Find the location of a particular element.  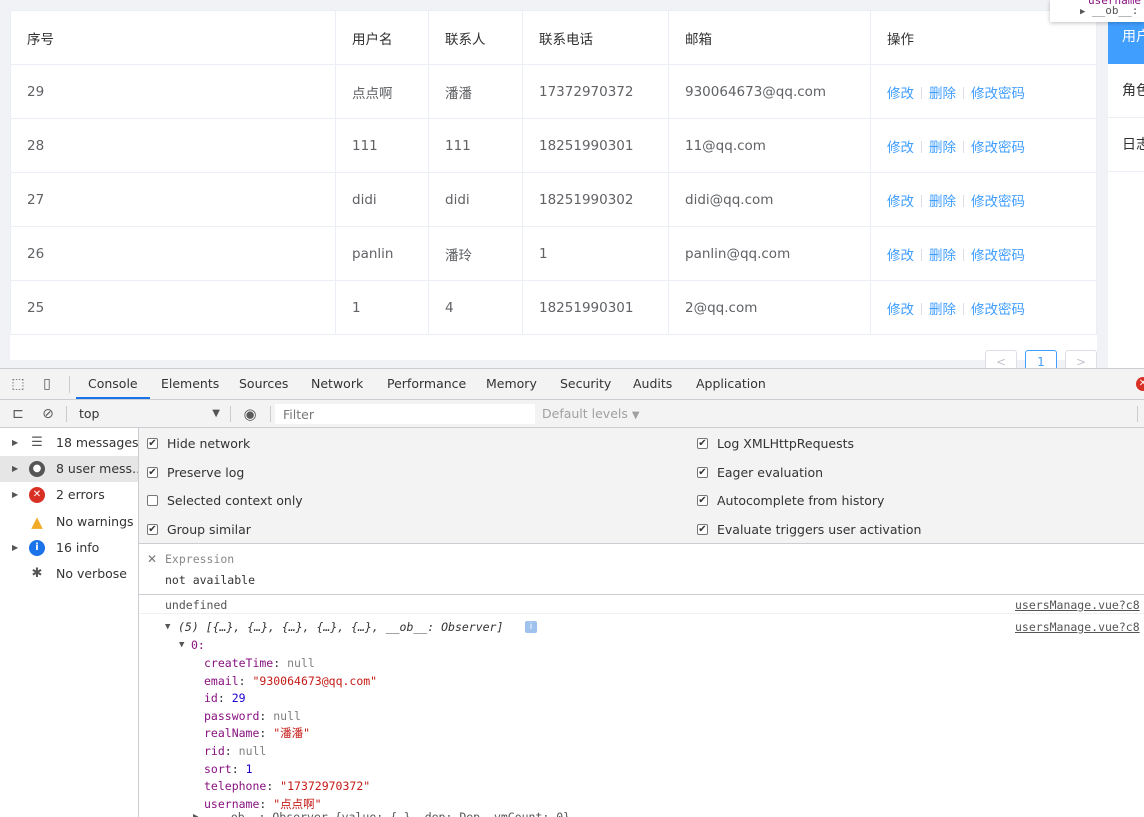

sidebar-item-info: ▶ i 16 info is located at coordinates (69, 548).